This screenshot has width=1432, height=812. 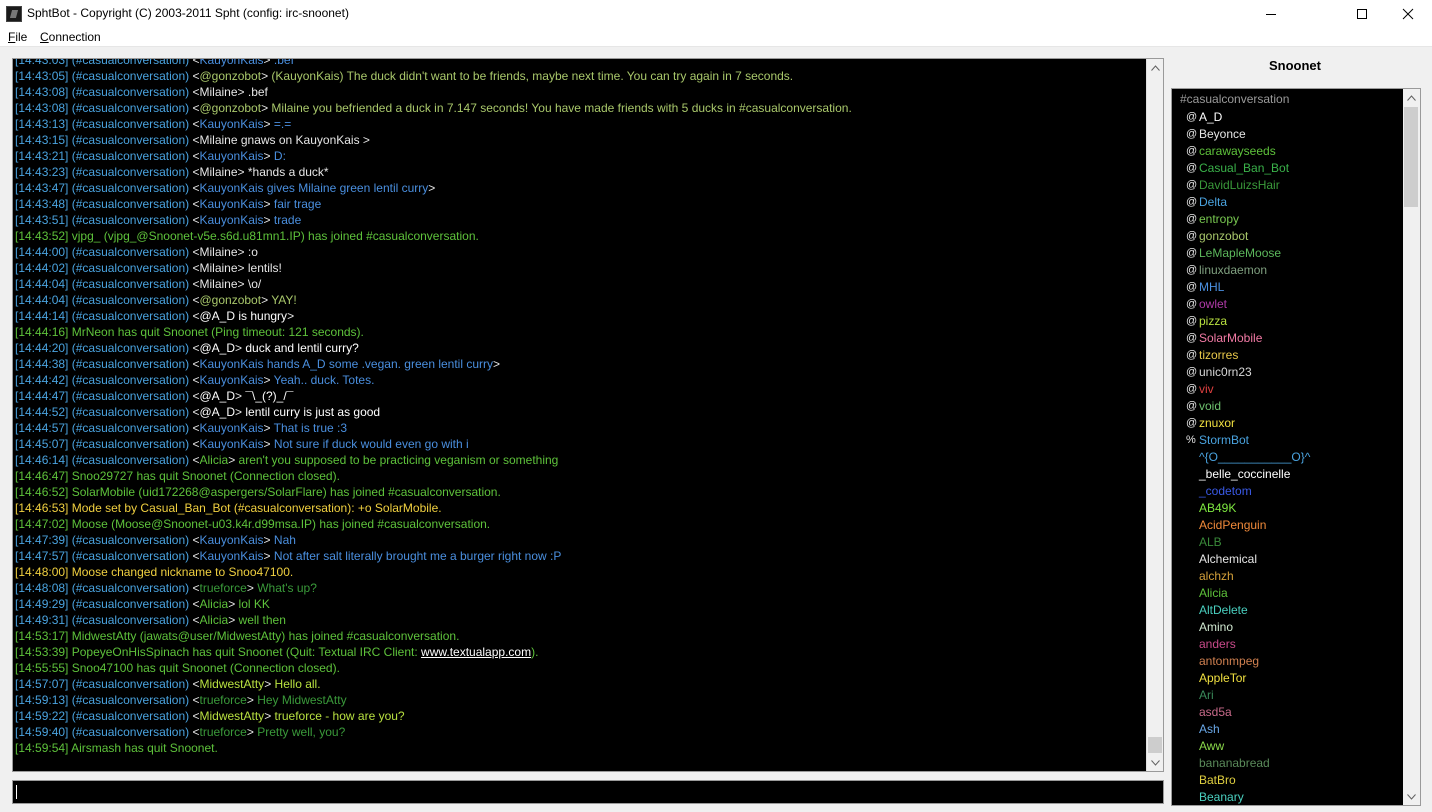 I want to click on user-scroll-thumb, so click(x=1411, y=157).